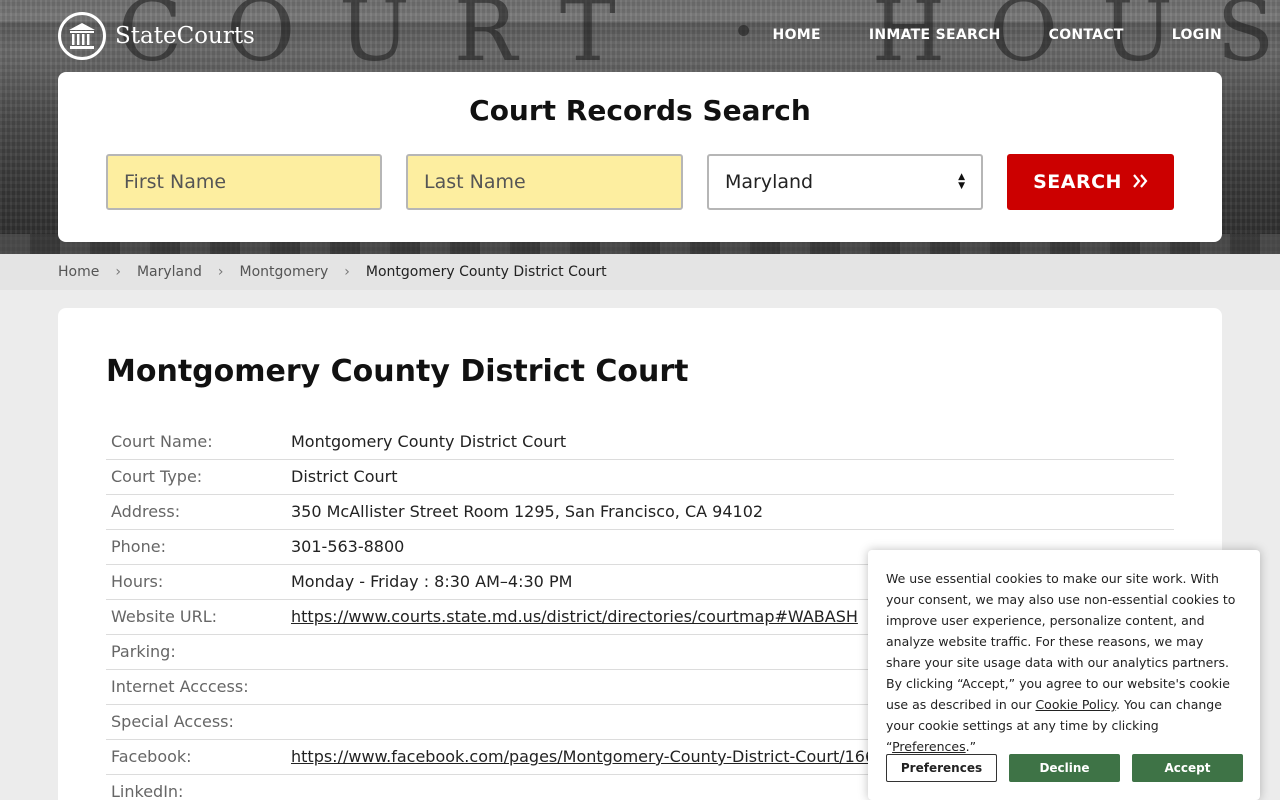 The height and width of the screenshot is (800, 1280). Describe the element at coordinates (1140, 182) in the screenshot. I see `double-chevron-right-icon` at that location.